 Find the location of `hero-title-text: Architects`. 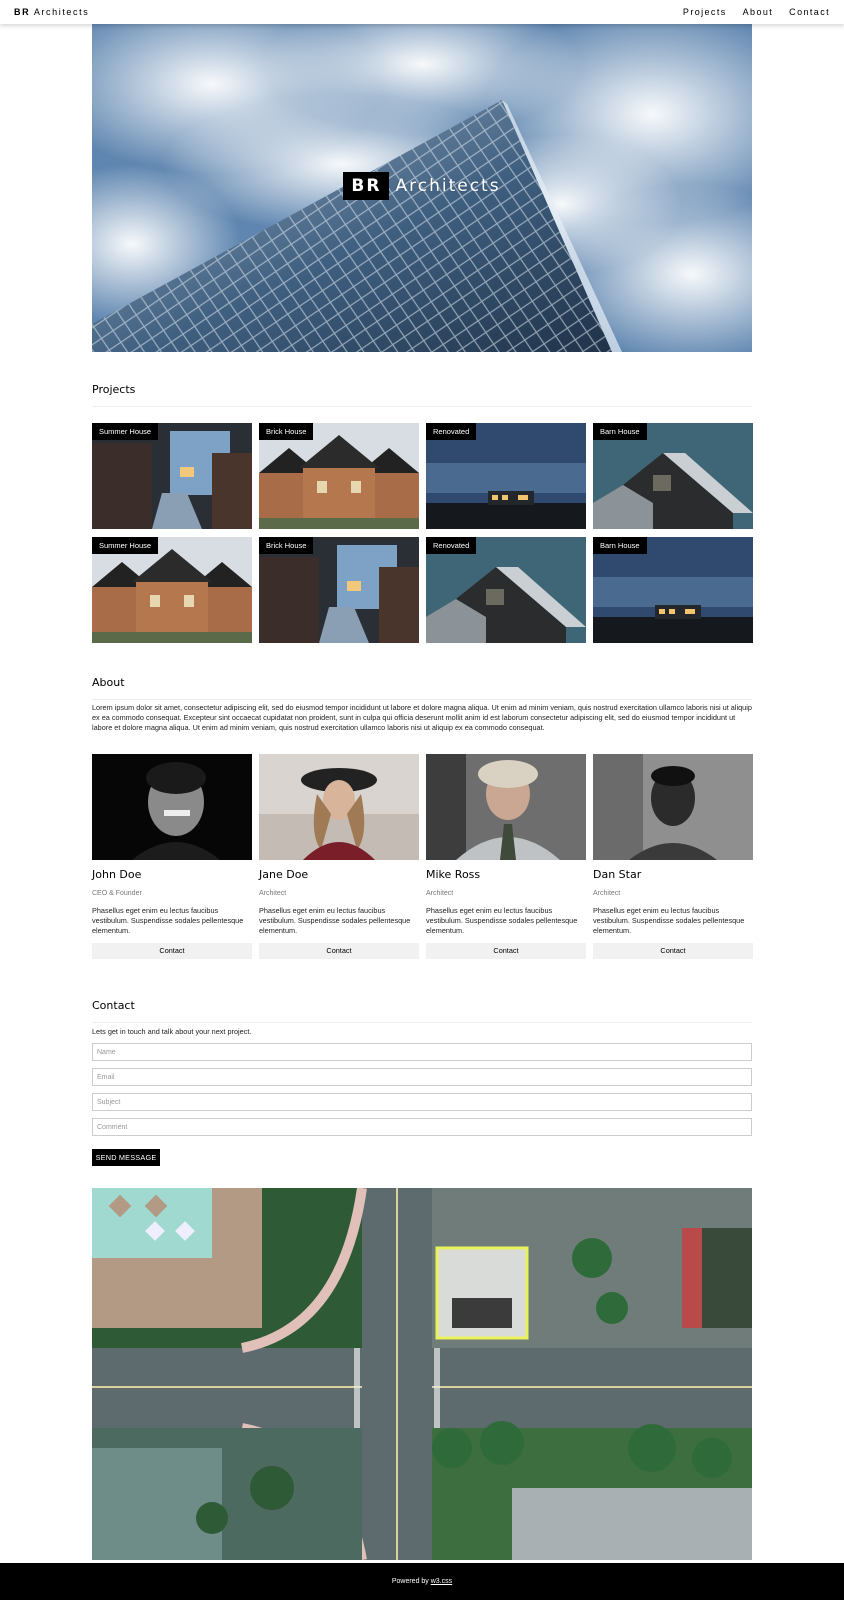

hero-title-text: Architects is located at coordinates (448, 186).